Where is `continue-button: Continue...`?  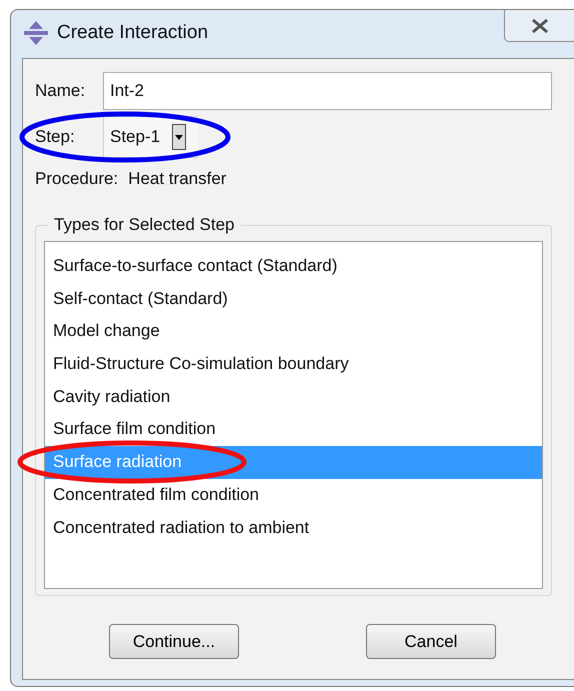
continue-button: Continue... is located at coordinates (174, 641).